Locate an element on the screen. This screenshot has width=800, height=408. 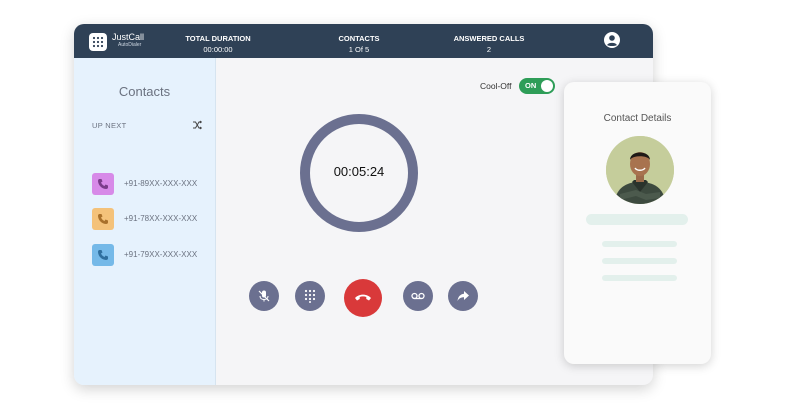
shuffle-icon is located at coordinates (197, 125).